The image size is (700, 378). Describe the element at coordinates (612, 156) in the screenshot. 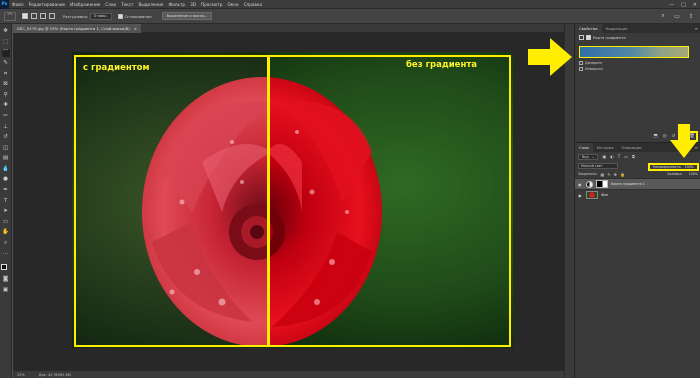

I see `adjustment-filter-icon: ◐` at that location.